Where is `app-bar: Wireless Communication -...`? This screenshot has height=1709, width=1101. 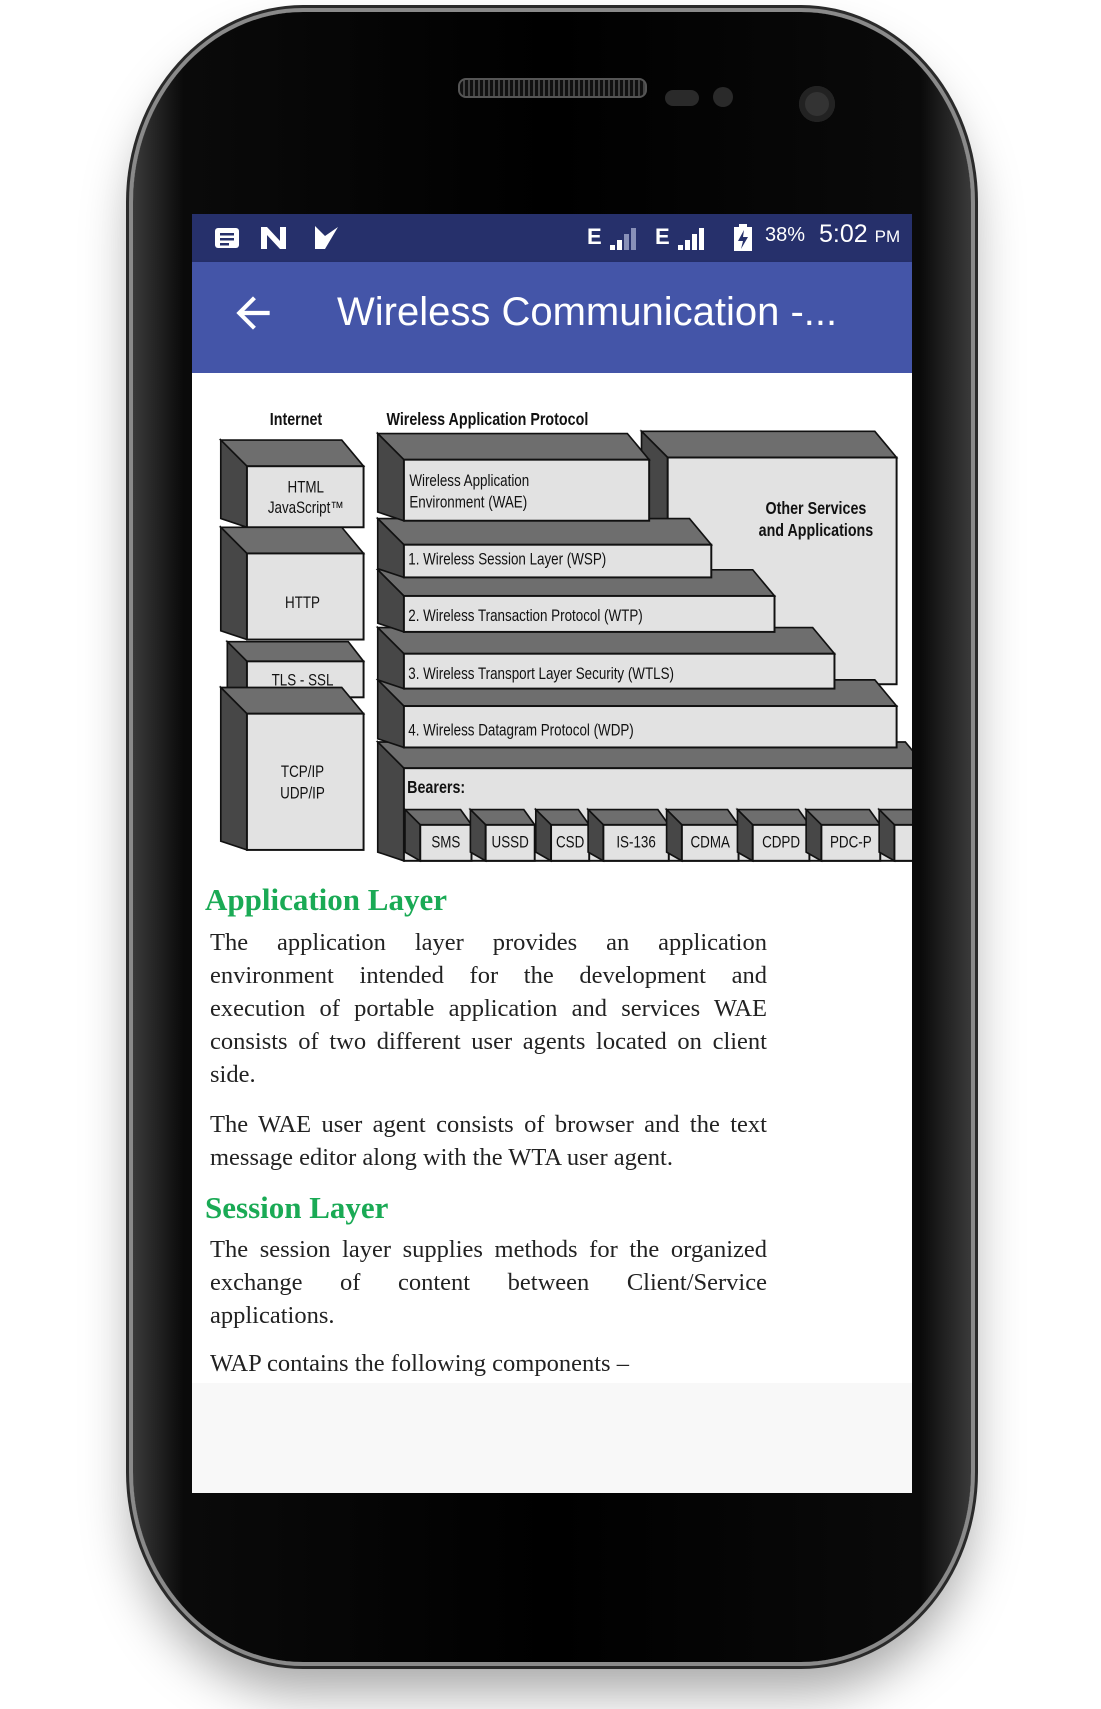
app-bar: Wireless Communication -... is located at coordinates (552, 317).